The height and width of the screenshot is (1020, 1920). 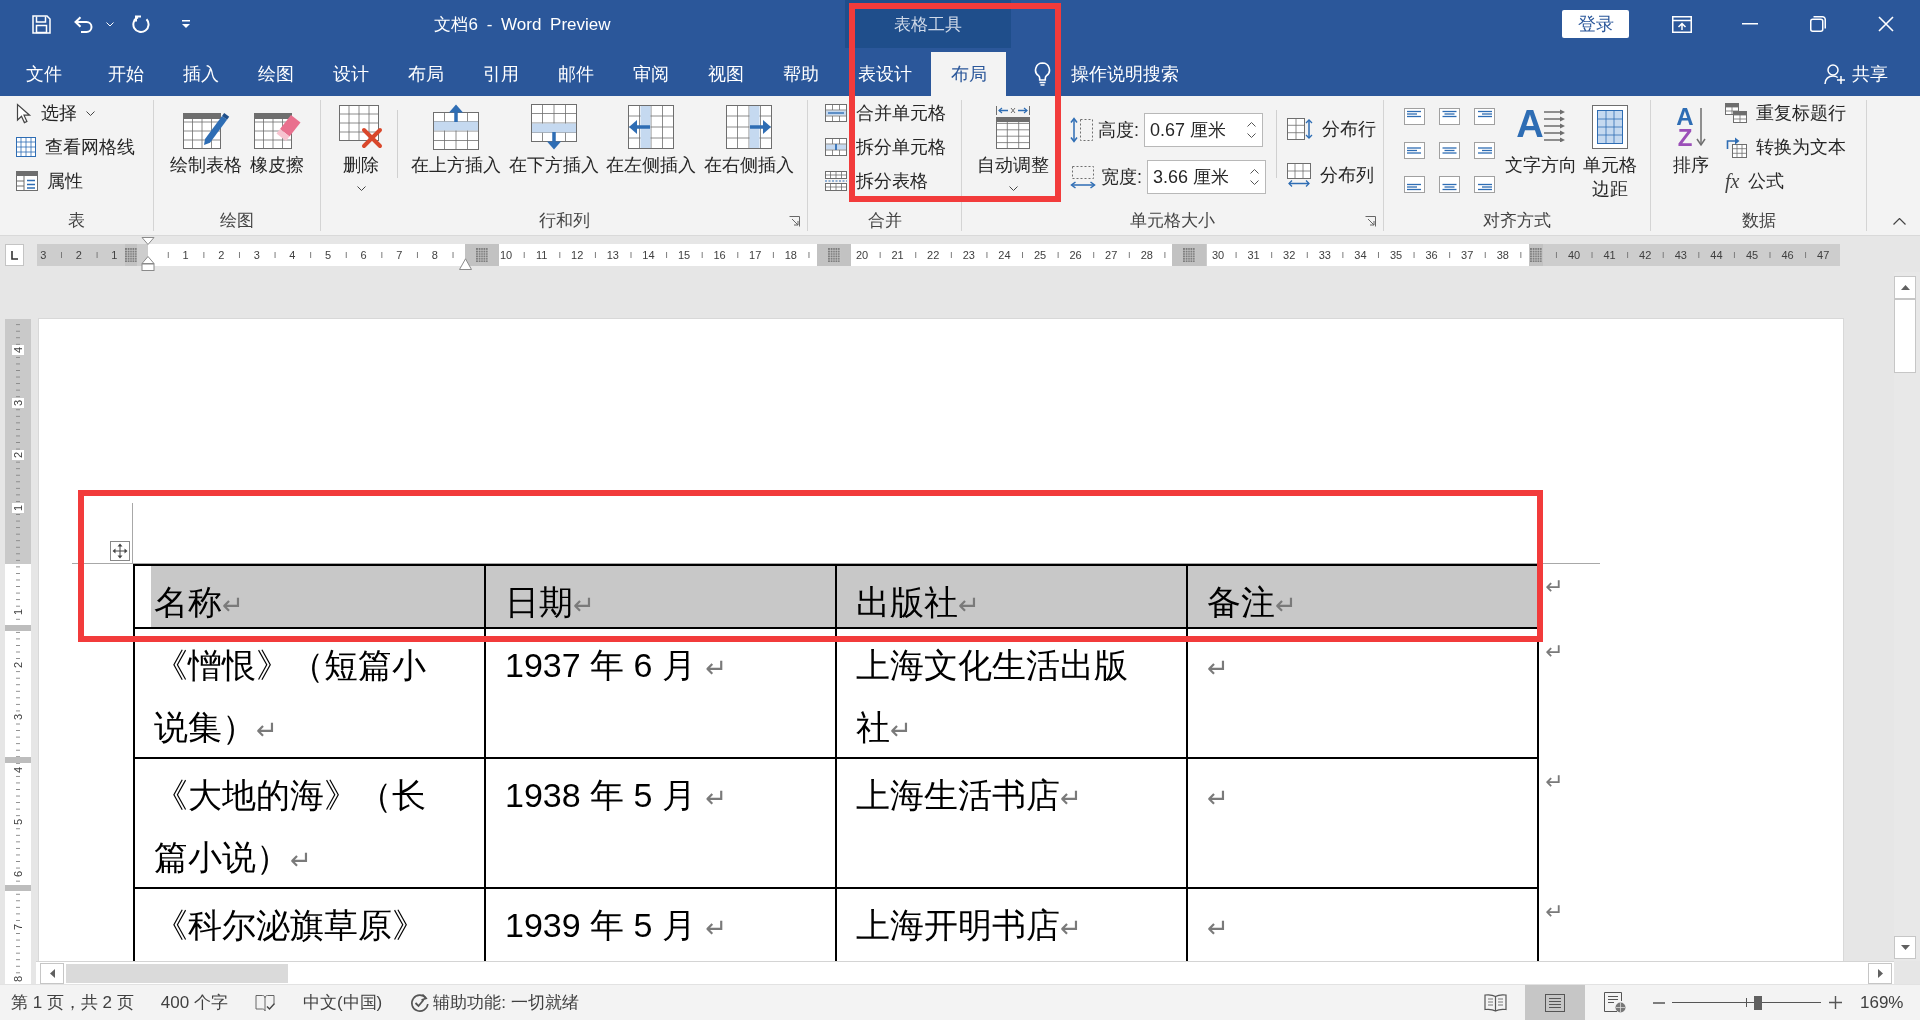 I want to click on paragraph-mark: ↵, so click(x=1218, y=928).